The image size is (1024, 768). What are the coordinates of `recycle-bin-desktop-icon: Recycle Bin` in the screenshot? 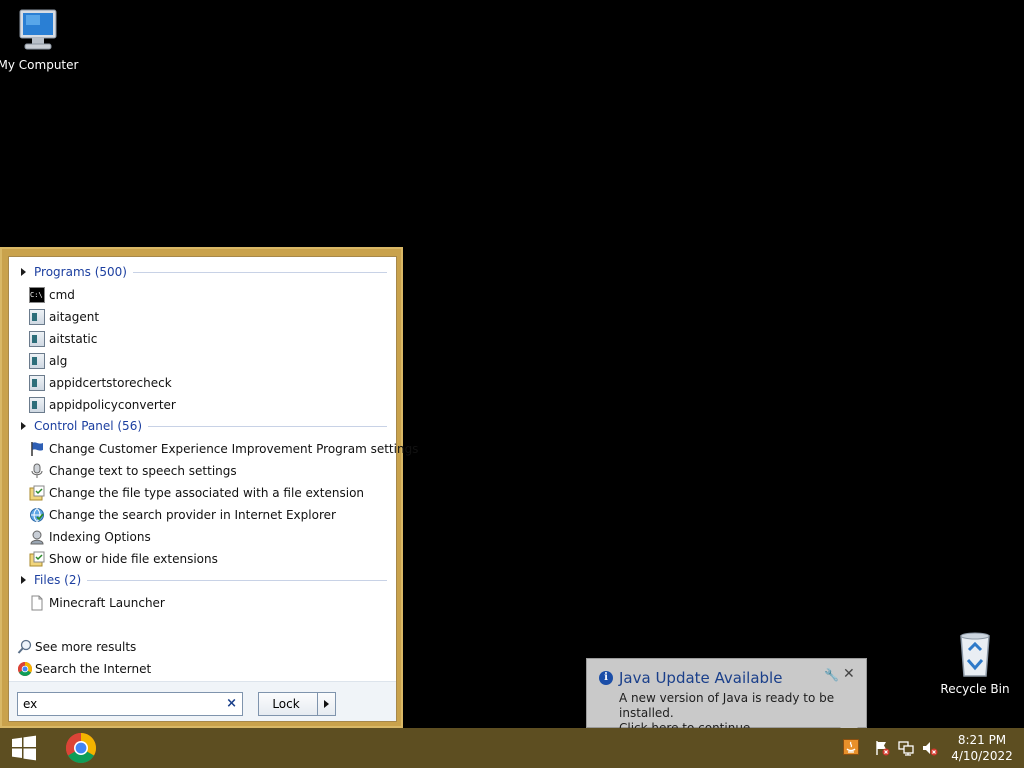 It's located at (975, 663).